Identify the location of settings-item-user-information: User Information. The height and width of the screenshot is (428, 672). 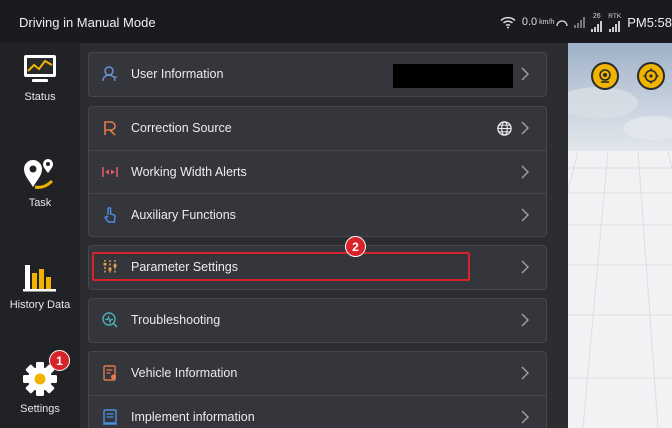
(317, 74).